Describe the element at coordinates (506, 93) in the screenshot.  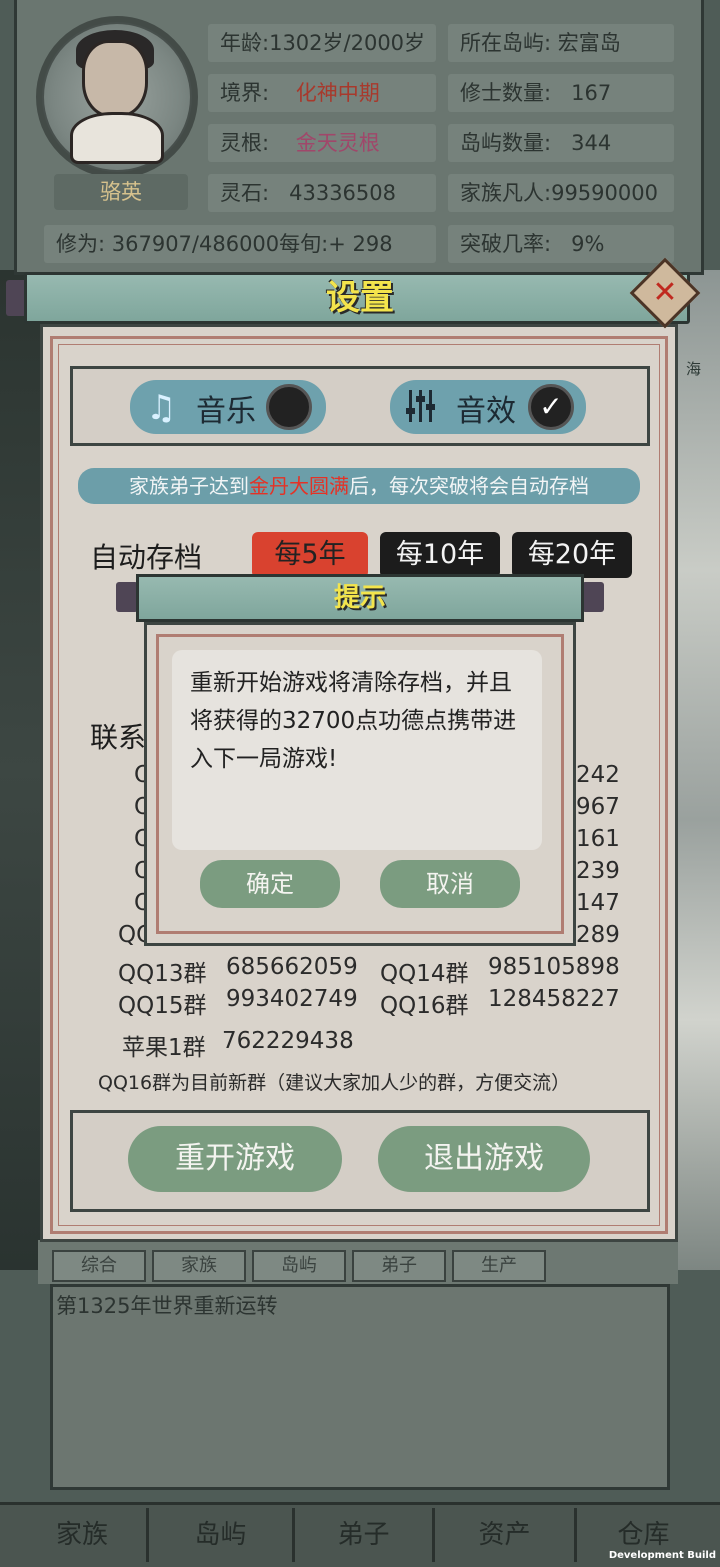
I see `stat-cultivators-label: 修士数量:` at that location.